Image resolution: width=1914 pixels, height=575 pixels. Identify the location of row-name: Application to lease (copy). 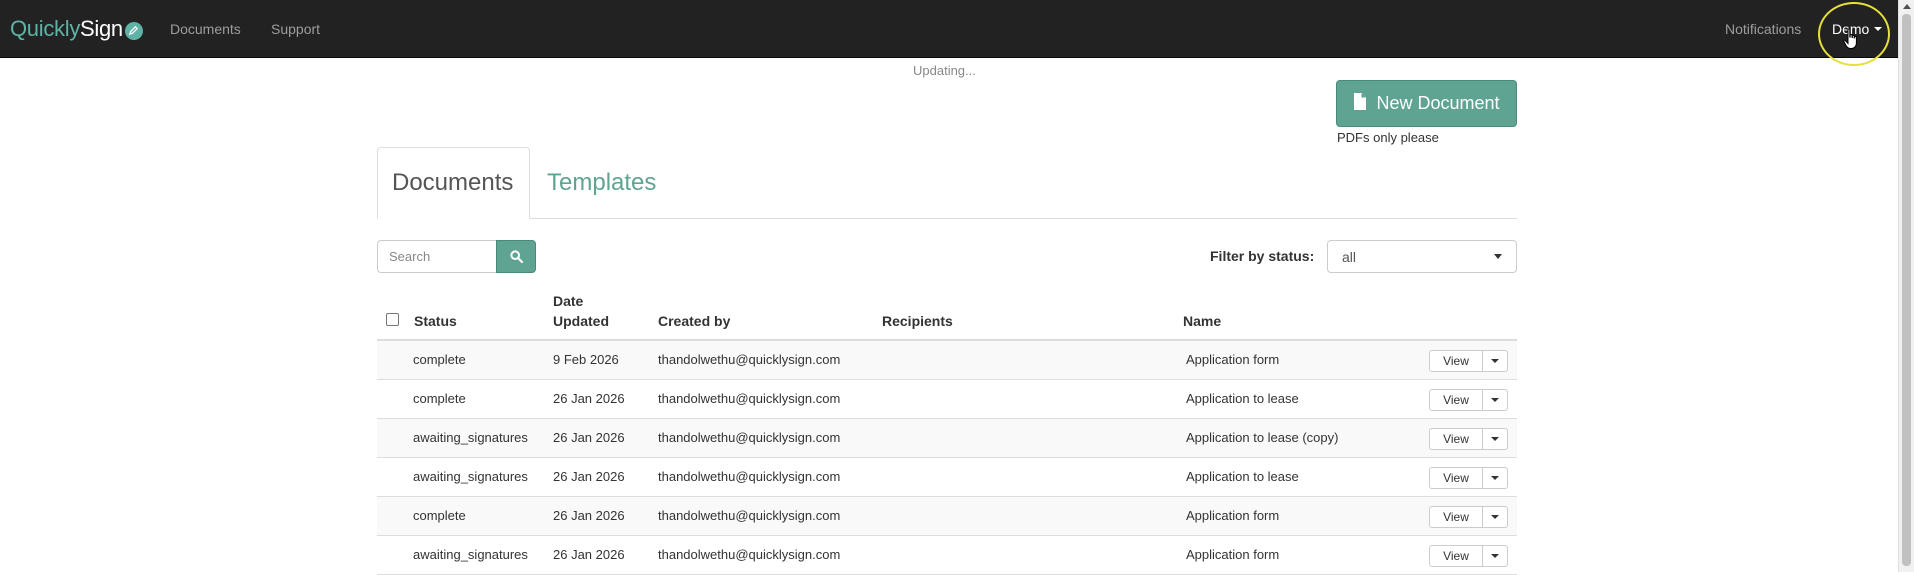
(1262, 437).